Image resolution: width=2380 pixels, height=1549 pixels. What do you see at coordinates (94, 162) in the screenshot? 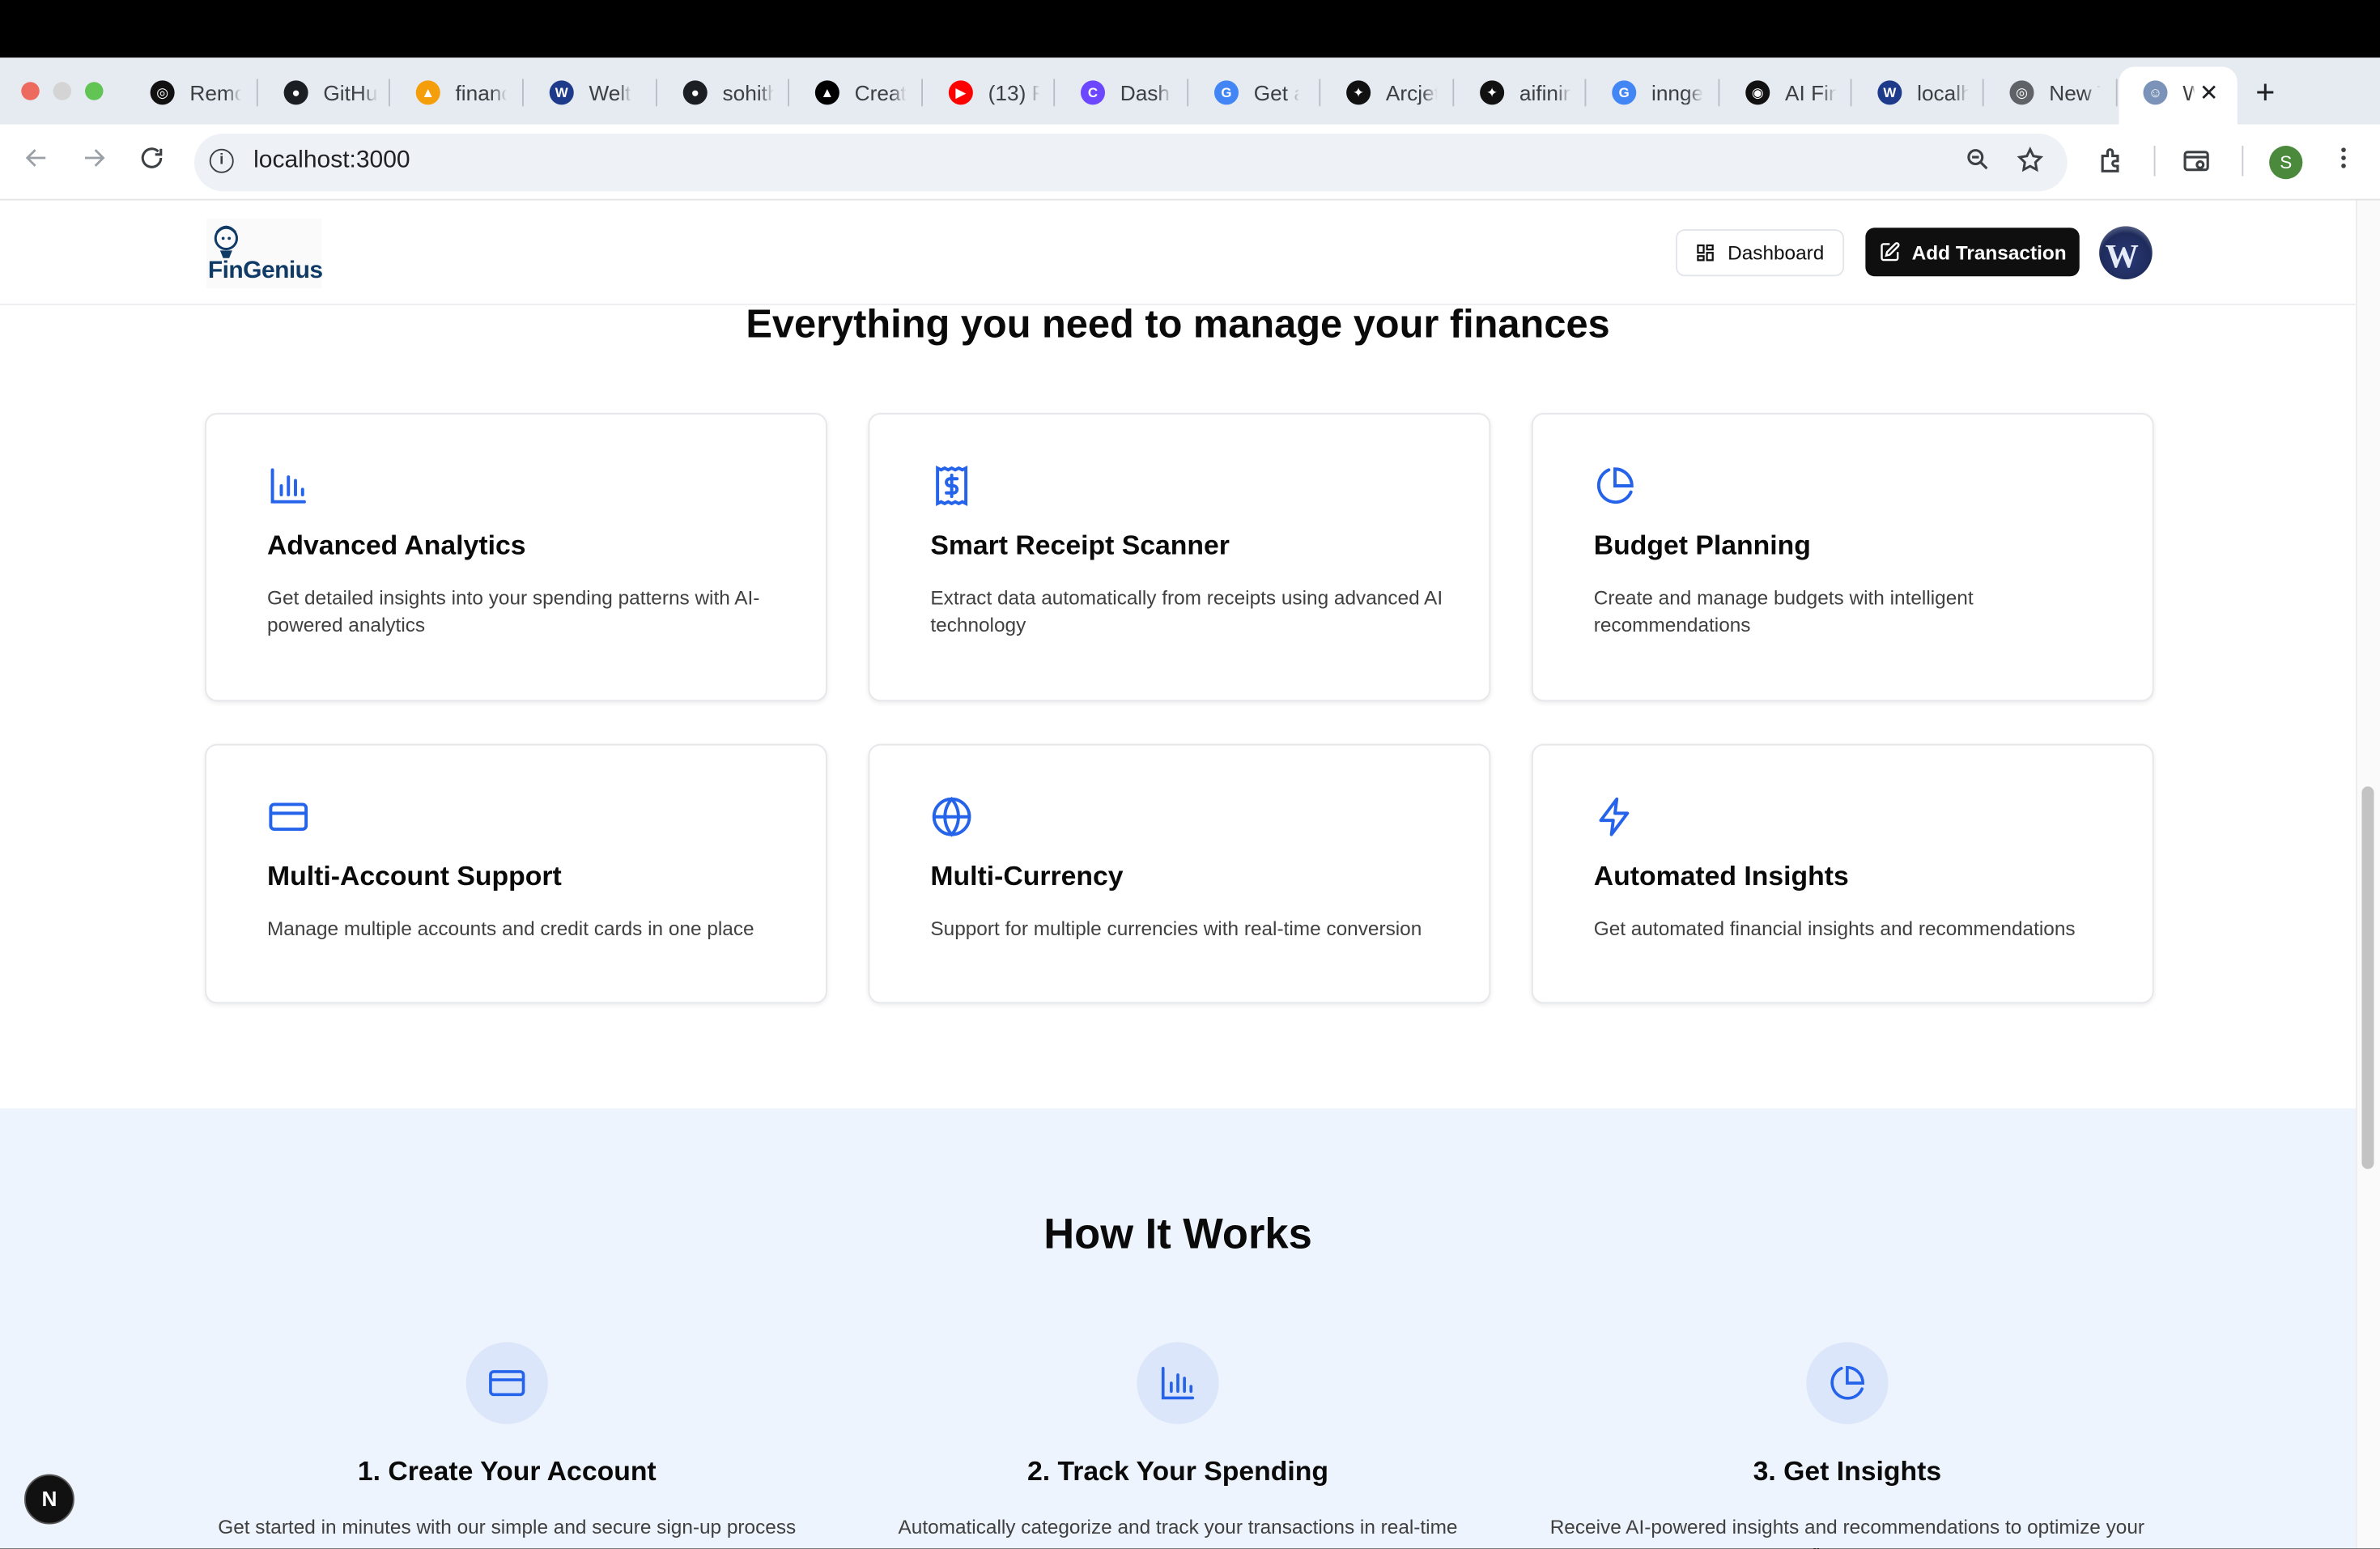
I see `forward-arrow-icon` at bounding box center [94, 162].